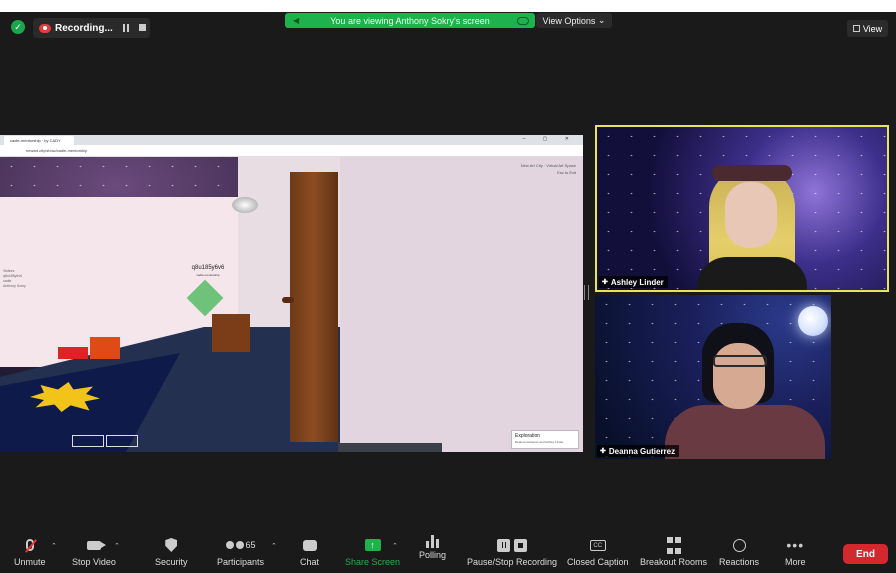  I want to click on participant-name-tag: ✚ Deanna Gutierrez, so click(638, 451).